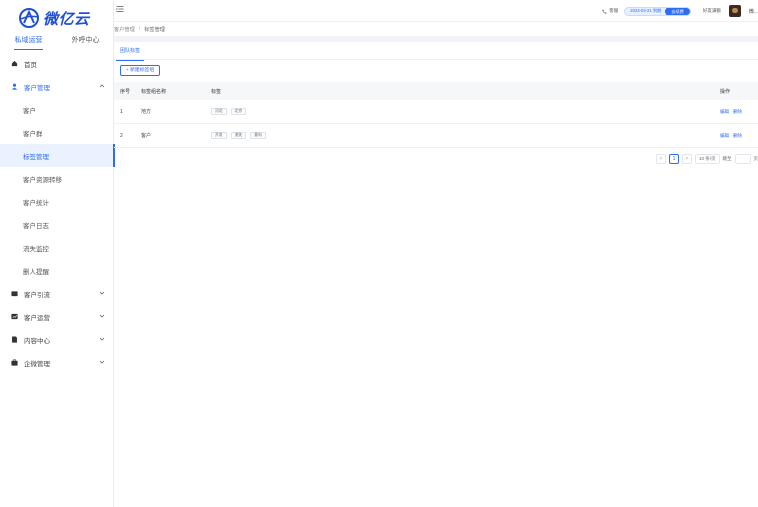  I want to click on goto-label: 跳至, so click(727, 158).